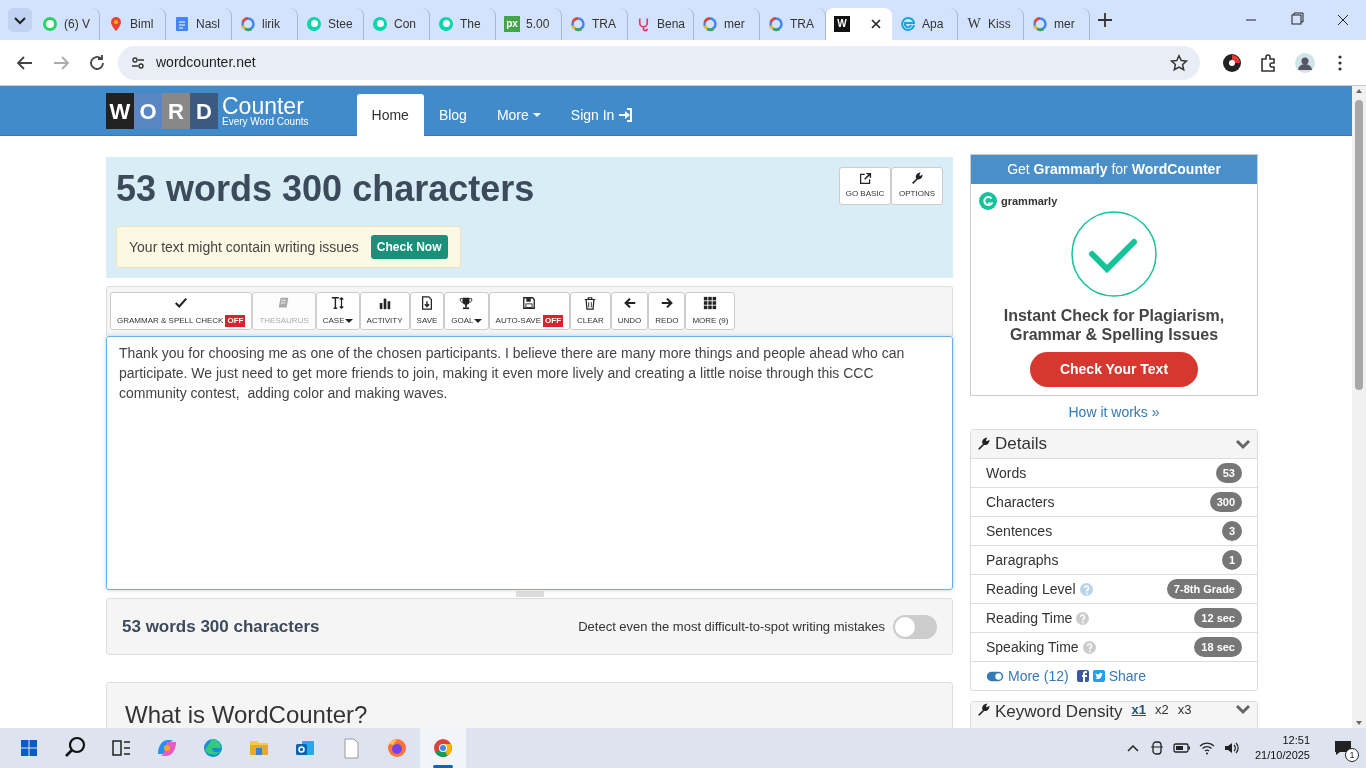  I want to click on toggle-icon, so click(995, 676).